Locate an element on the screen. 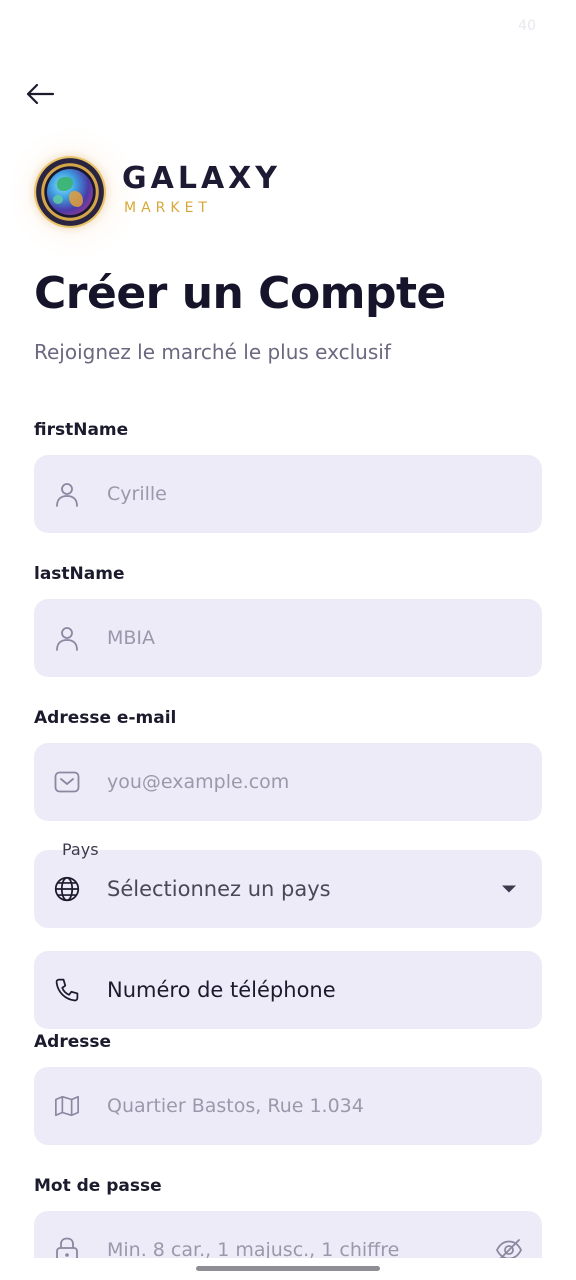  eye-off-icon is located at coordinates (509, 1246).